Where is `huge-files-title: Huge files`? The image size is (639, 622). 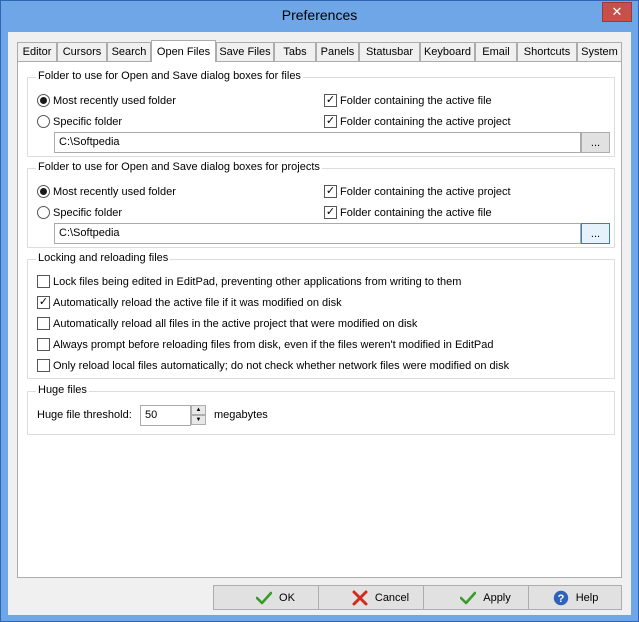 huge-files-title: Huge files is located at coordinates (62, 390).